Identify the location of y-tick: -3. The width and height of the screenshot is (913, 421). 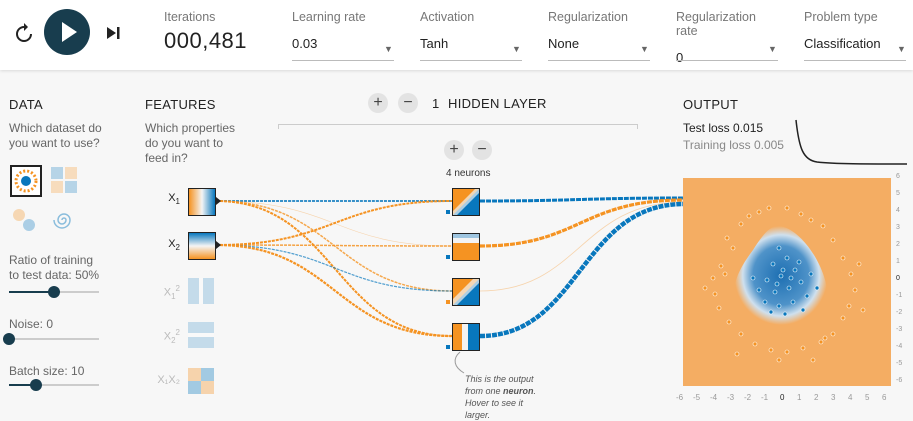
(899, 329).